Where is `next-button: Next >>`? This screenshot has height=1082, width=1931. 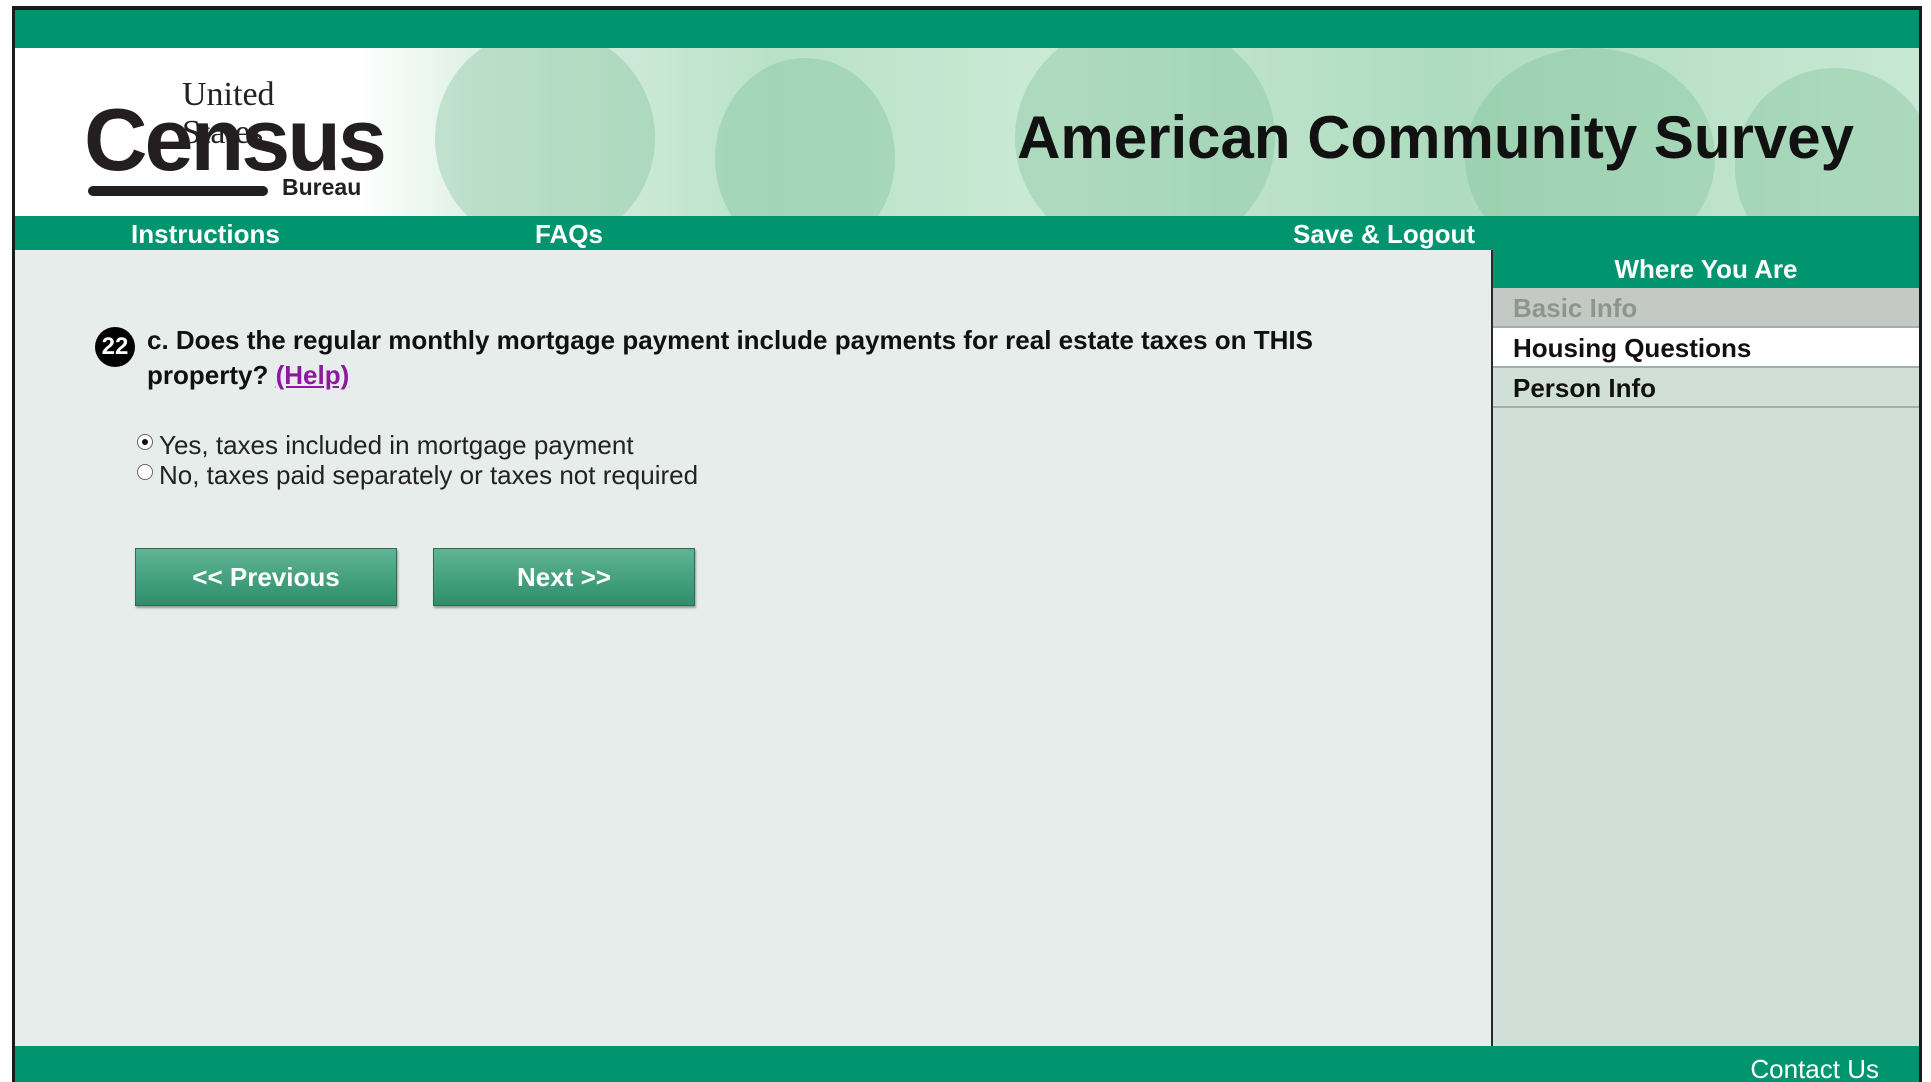 next-button: Next >> is located at coordinates (564, 577).